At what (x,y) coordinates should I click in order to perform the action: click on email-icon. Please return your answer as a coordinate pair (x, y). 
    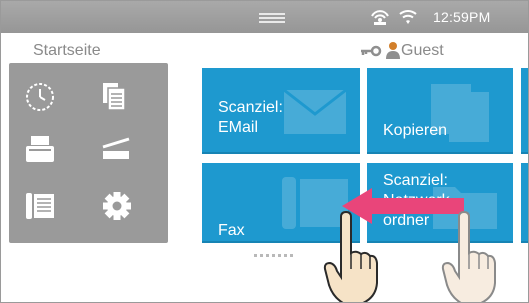
    Looking at the image, I should click on (315, 111).